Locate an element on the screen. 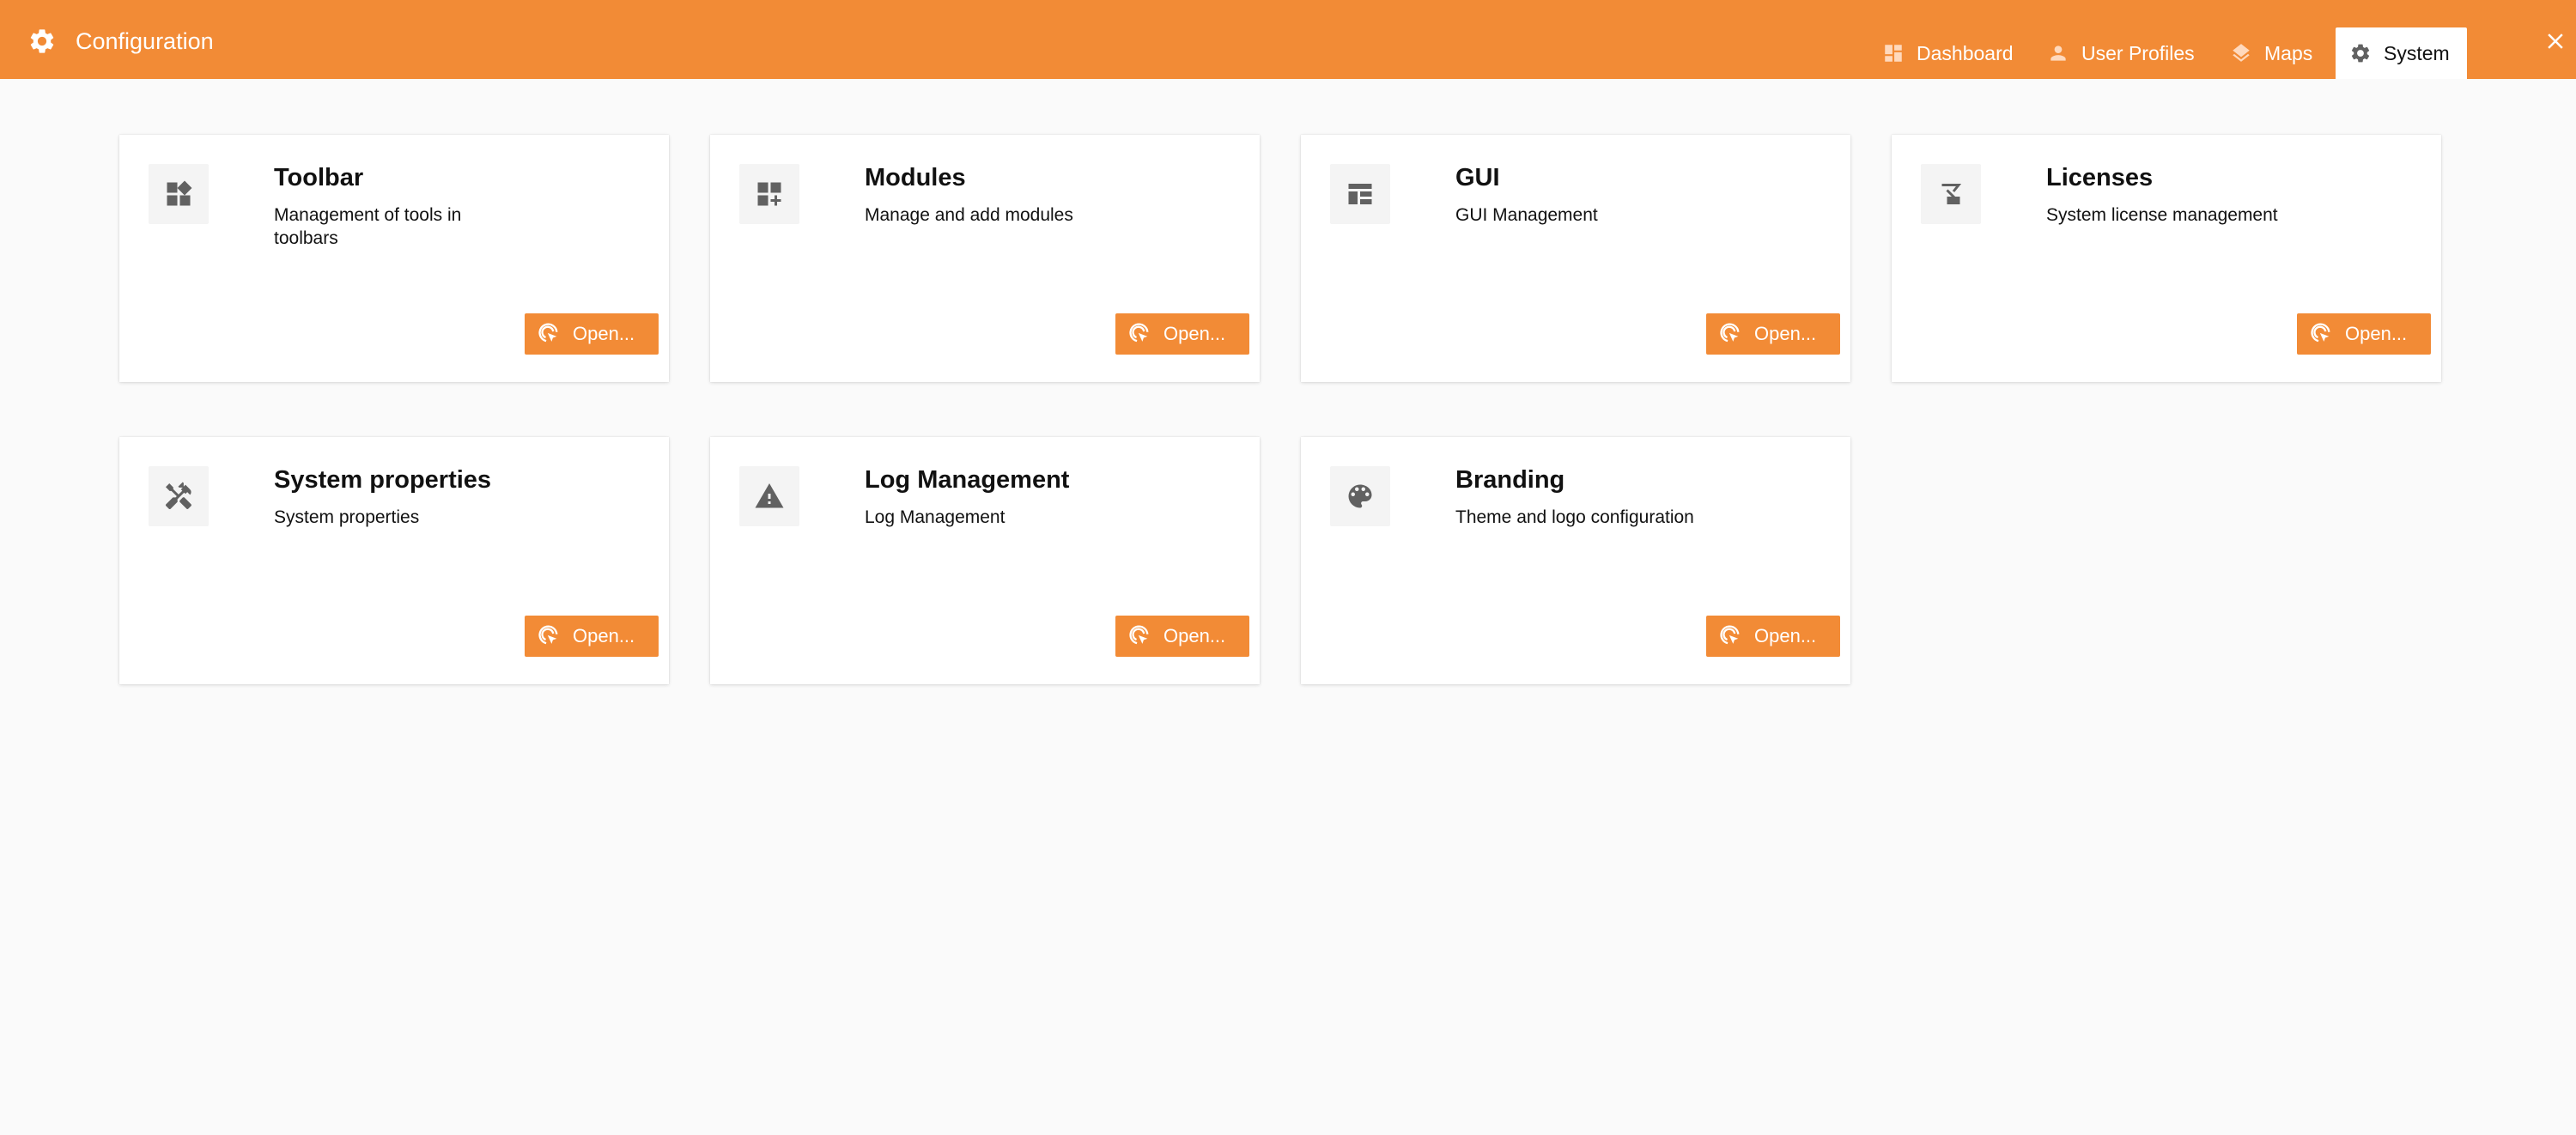  card-title: Licenses is located at coordinates (2100, 177).